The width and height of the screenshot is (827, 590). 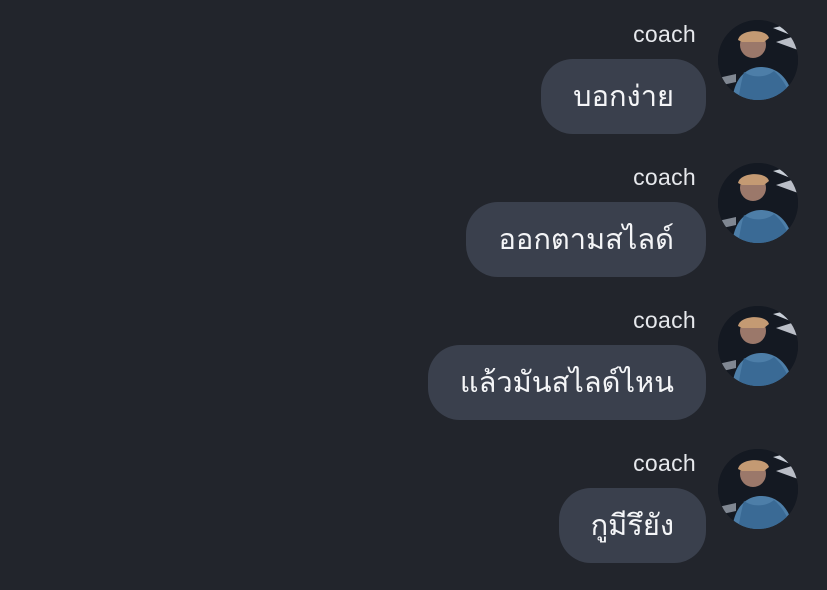 I want to click on message-bubble: ออกตามสไลด์, so click(x=586, y=239).